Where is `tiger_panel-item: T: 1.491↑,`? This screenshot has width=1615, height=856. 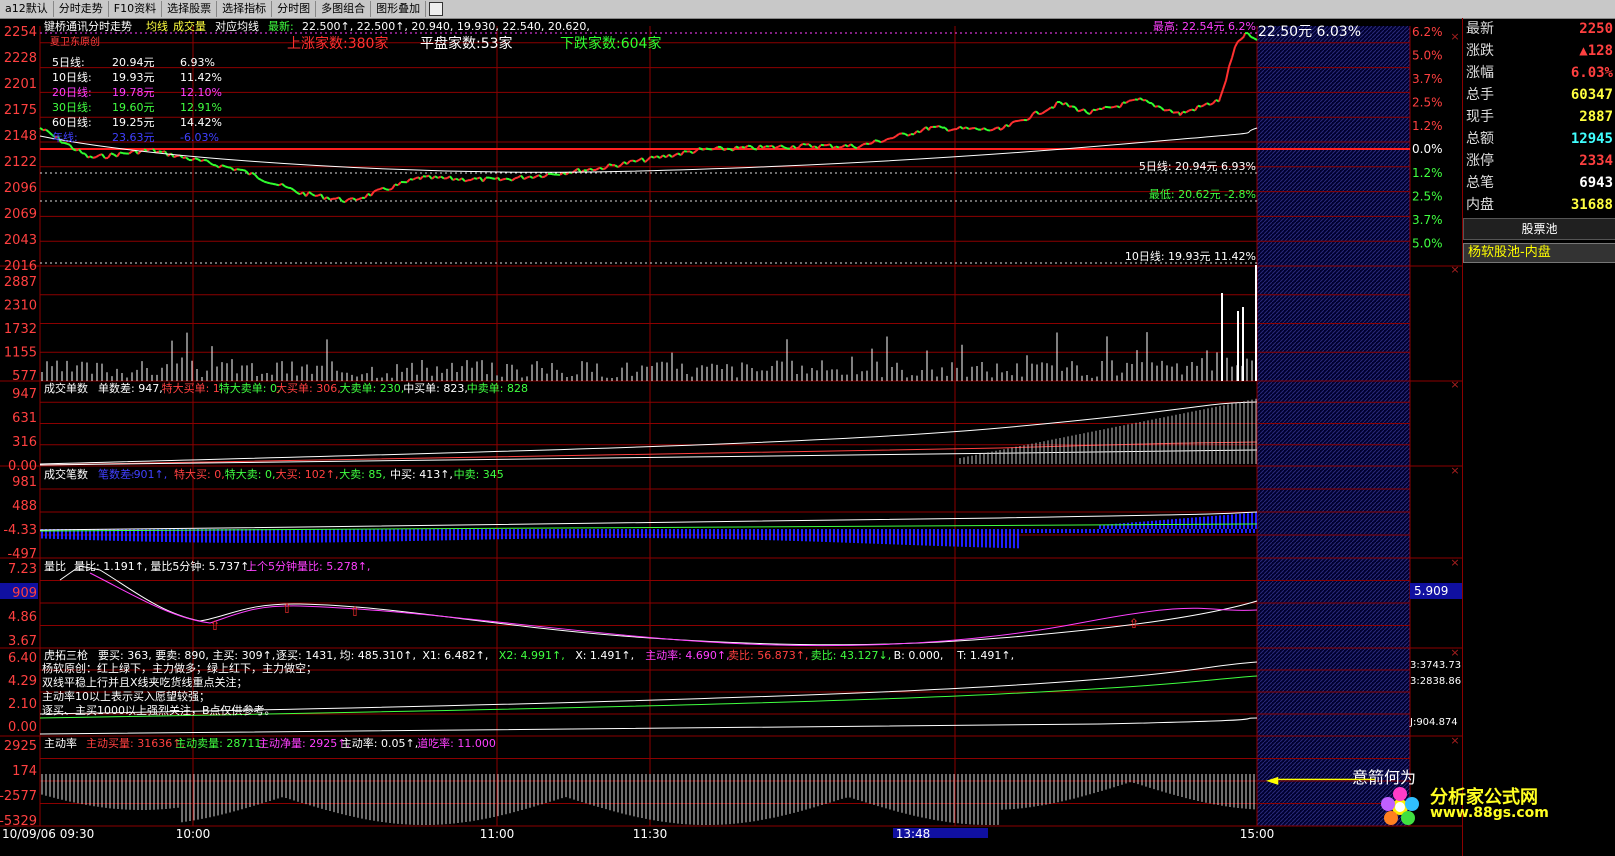
tiger_panel-item: T: 1.491↑, is located at coordinates (985, 655).